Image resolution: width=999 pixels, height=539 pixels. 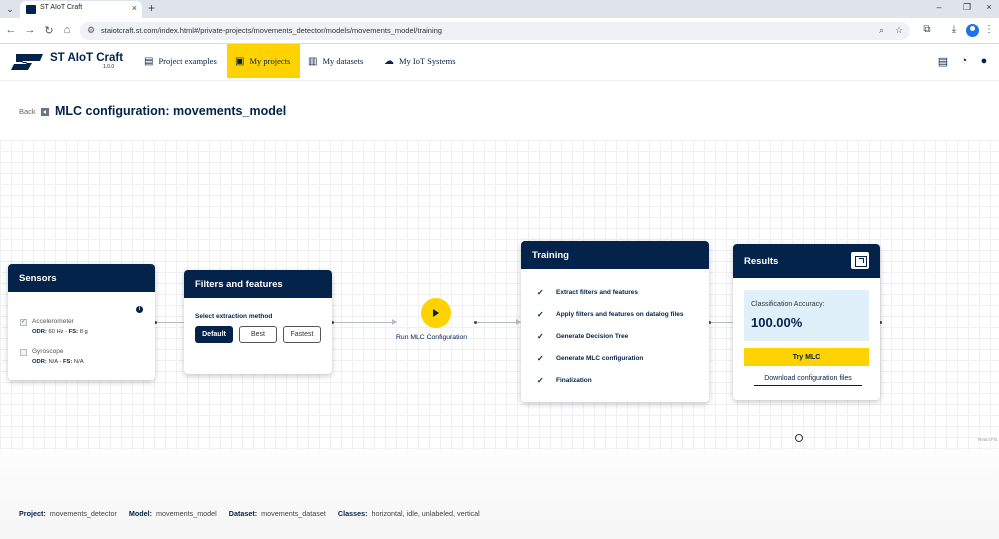 I want to click on nav-label: My projects, so click(x=270, y=61).